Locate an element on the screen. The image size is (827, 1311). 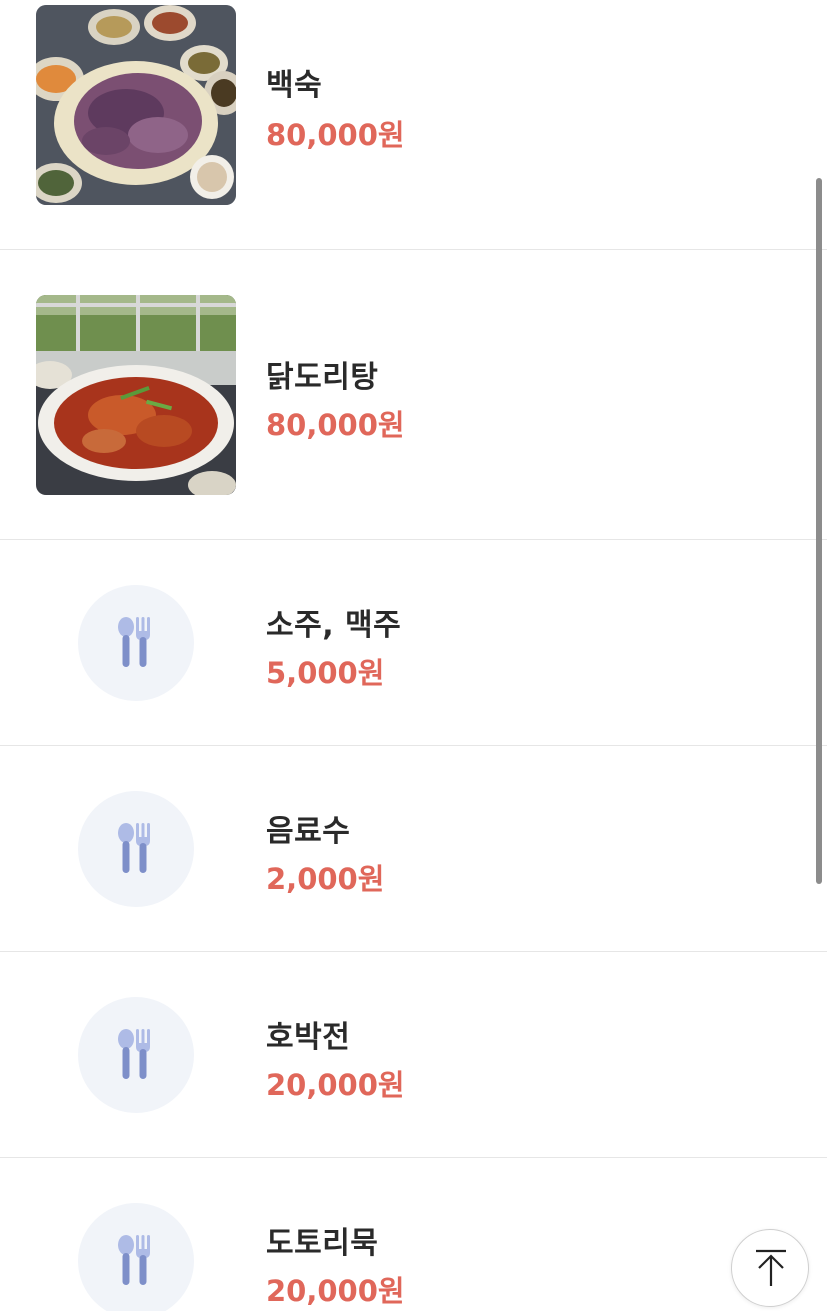
menu-item-name: 닭도리탕 is located at coordinates (322, 377).